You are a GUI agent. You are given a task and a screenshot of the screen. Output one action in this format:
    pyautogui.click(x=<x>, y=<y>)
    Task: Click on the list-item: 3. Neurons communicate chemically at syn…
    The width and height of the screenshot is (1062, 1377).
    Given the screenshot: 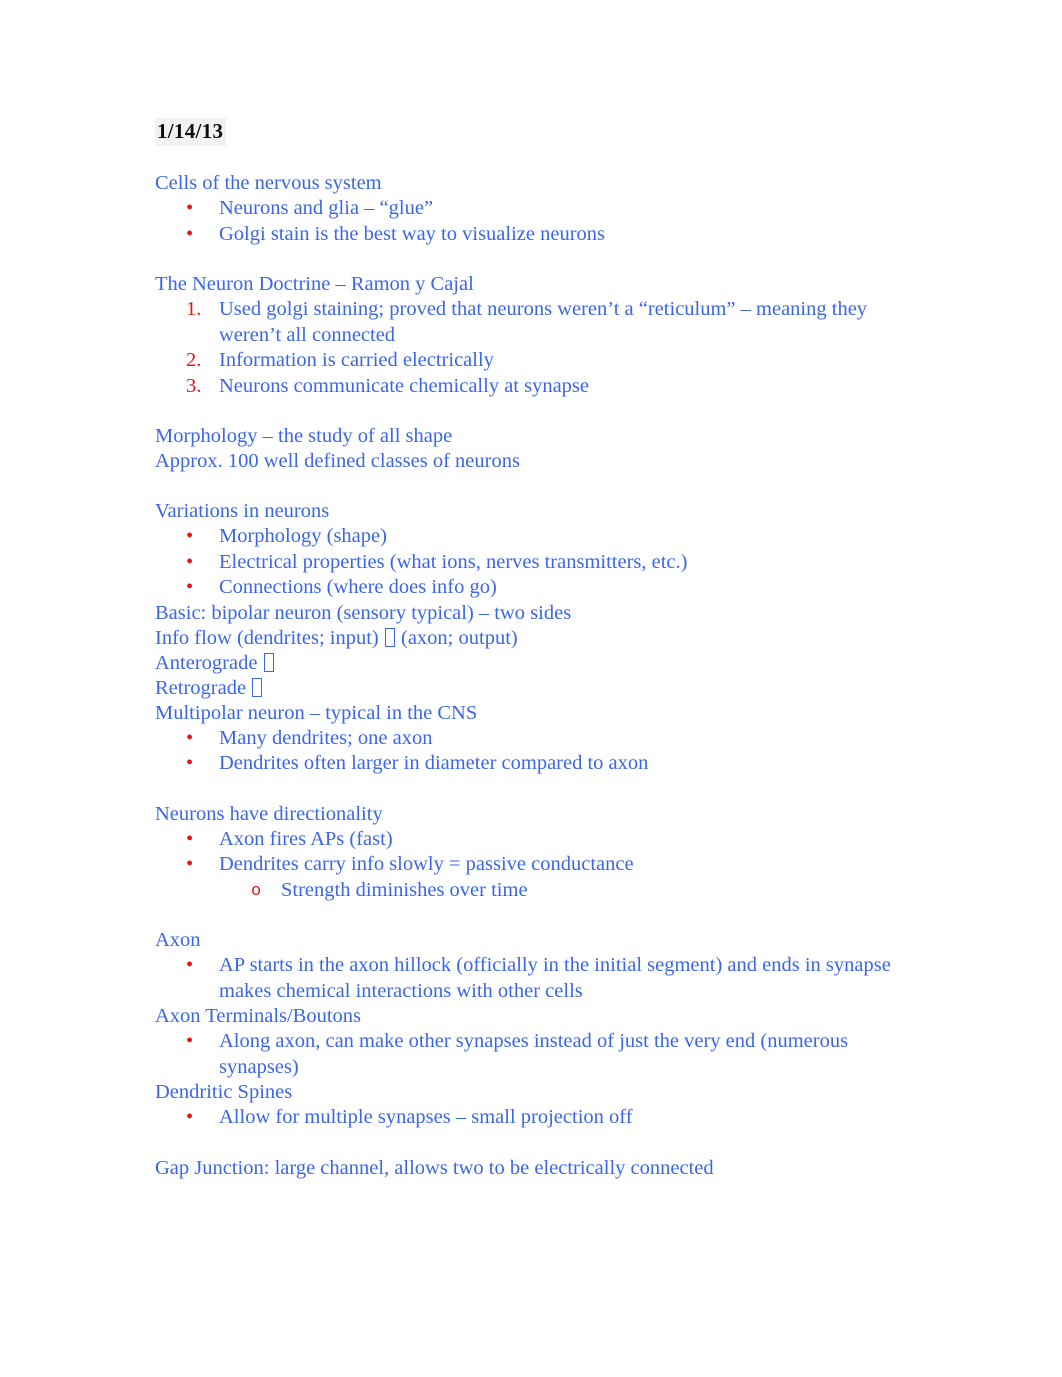 What is the action you would take?
    pyautogui.click(x=533, y=387)
    